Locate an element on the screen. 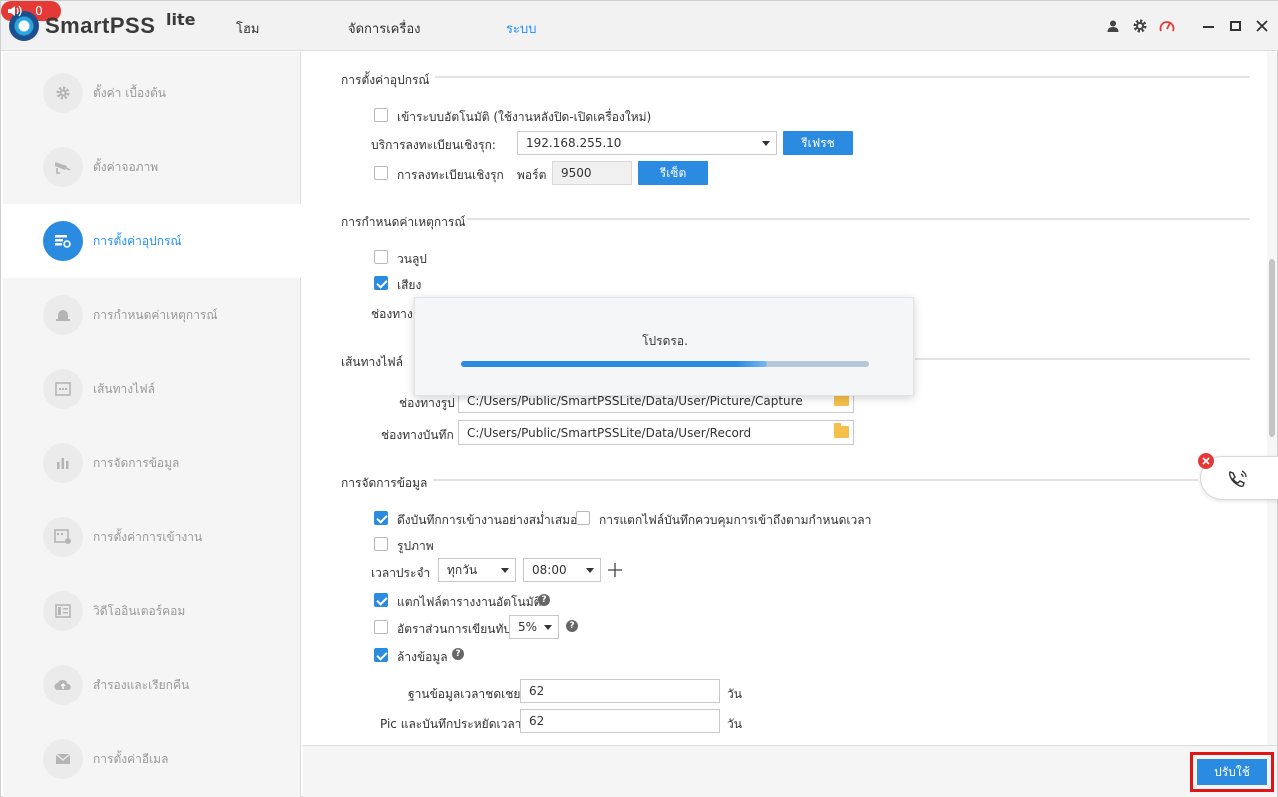 This screenshot has width=1278, height=797. auto-login-checkbox is located at coordinates (381, 115).